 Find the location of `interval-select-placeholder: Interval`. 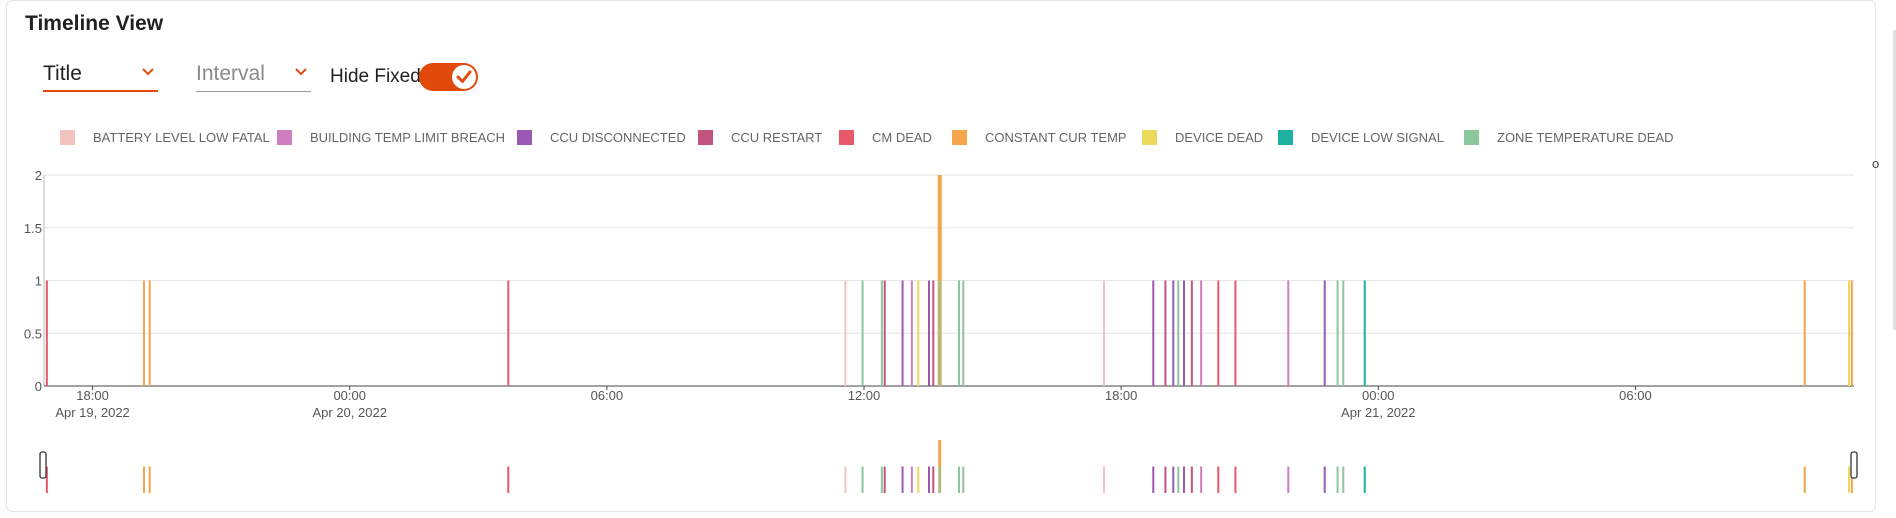

interval-select-placeholder: Interval is located at coordinates (230, 73).